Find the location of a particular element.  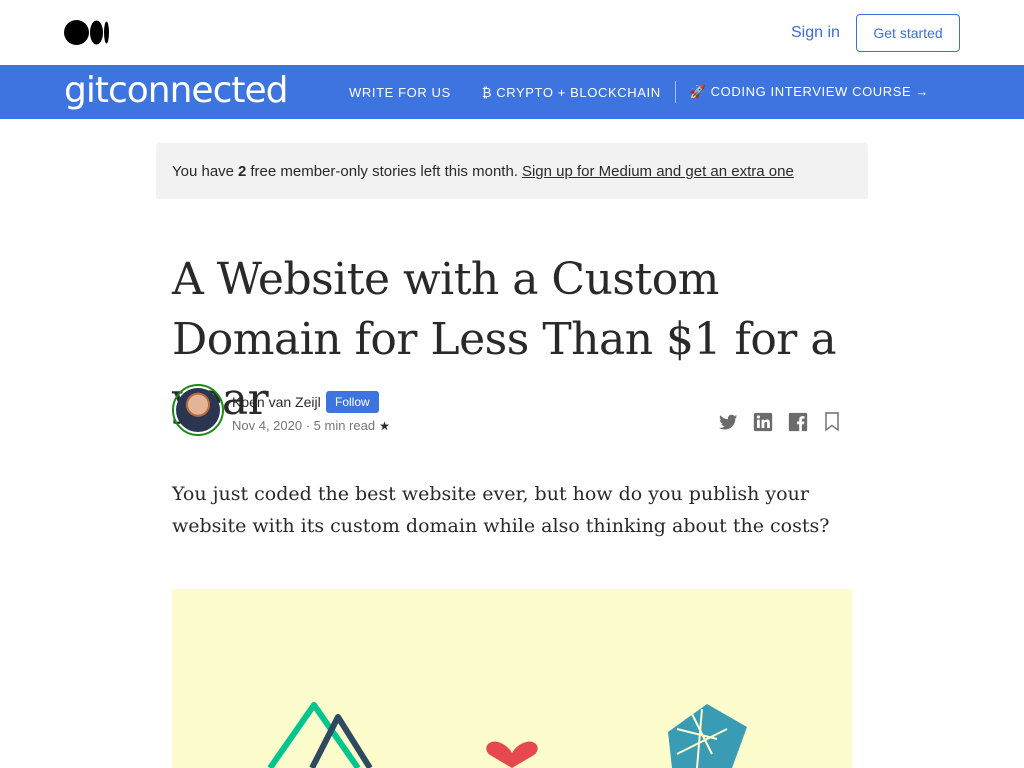

nuxt-logo-icon is located at coordinates (320, 735).